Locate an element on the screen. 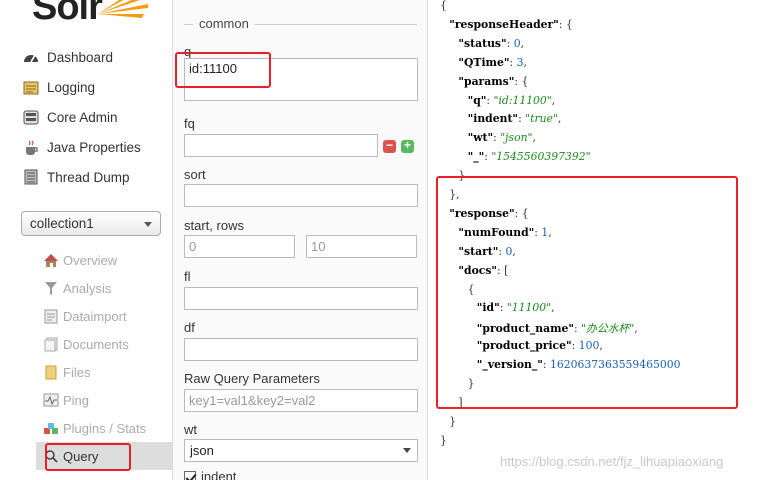 This screenshot has height=480, width=782. indent-option: indent is located at coordinates (210, 474).